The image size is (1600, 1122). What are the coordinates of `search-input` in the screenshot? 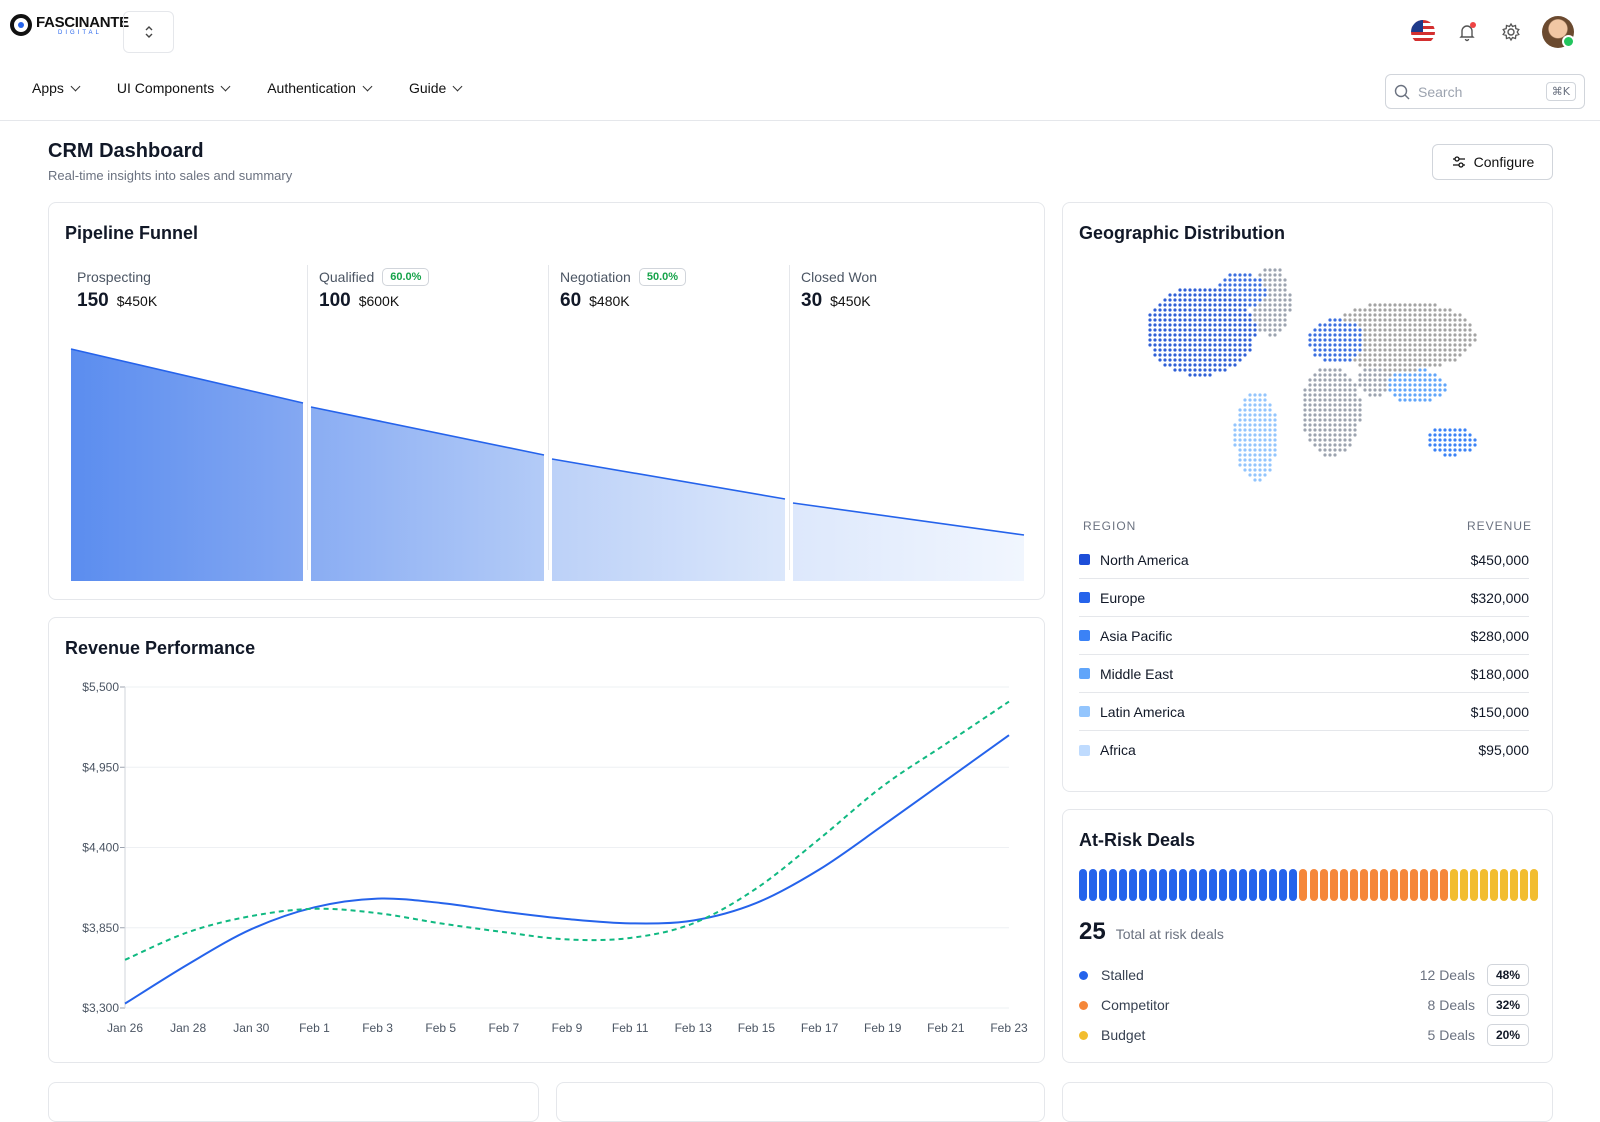 It's located at (1478, 91).